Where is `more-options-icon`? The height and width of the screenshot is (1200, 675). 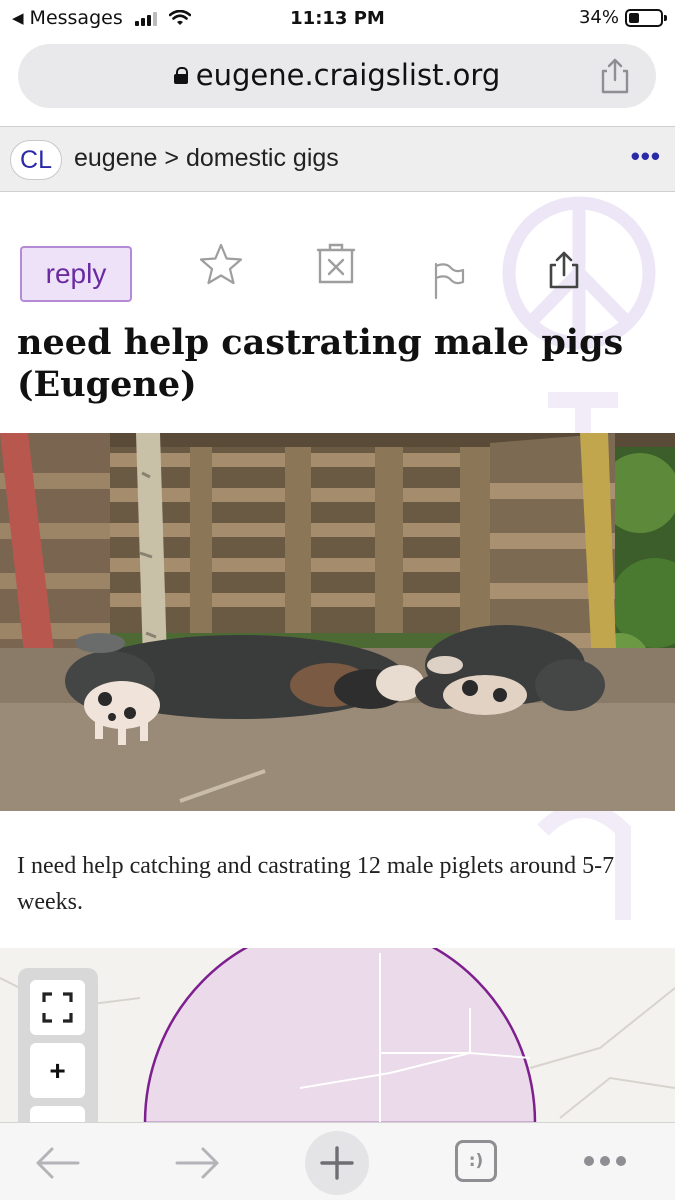 more-options-icon is located at coordinates (605, 1161).